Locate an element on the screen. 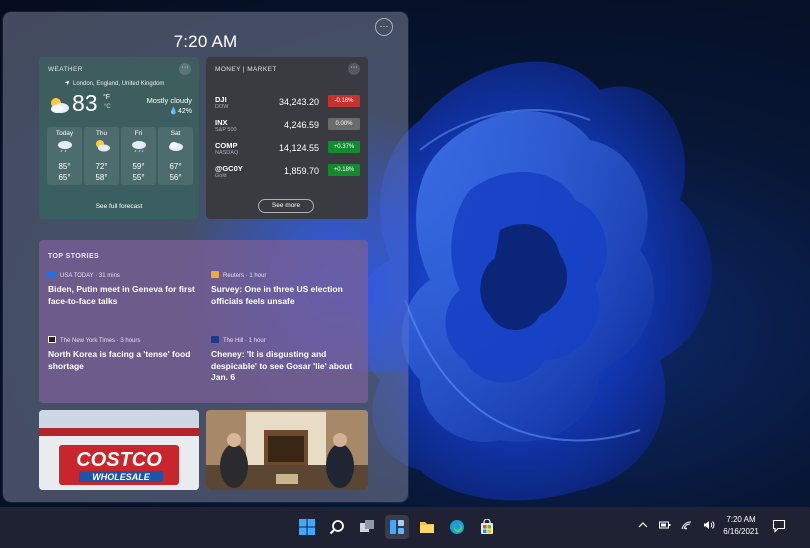 The height and width of the screenshot is (548, 810). clock-time: 7:20 AM is located at coordinates (741, 519).